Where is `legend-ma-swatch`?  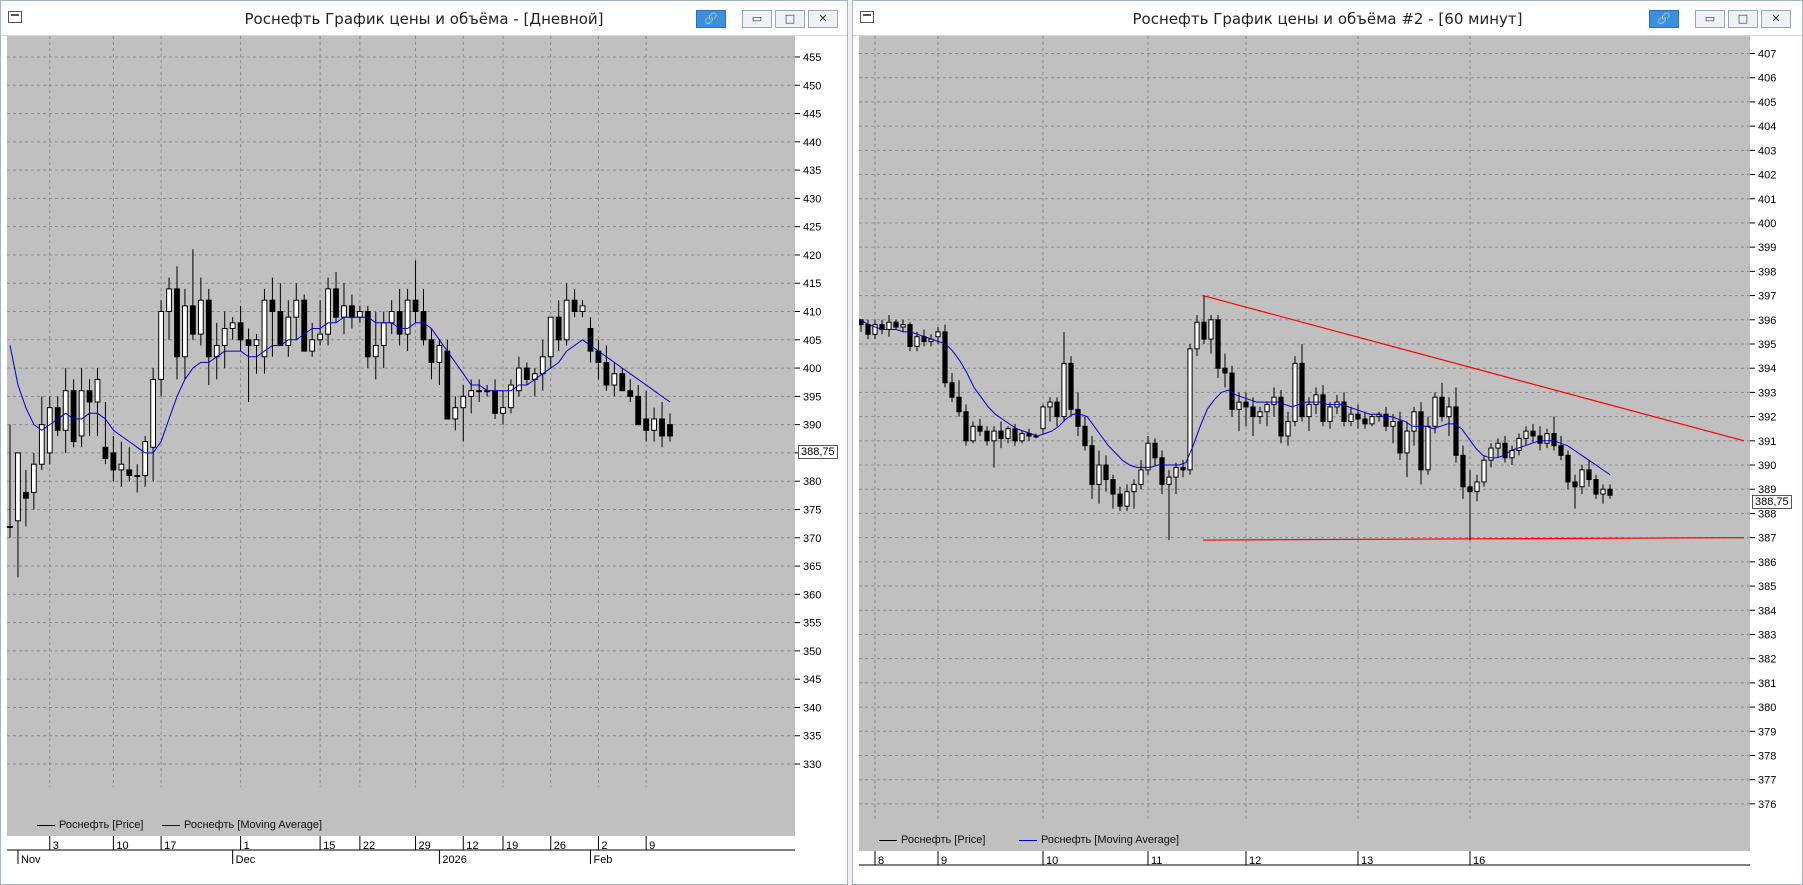 legend-ma-swatch is located at coordinates (171, 825).